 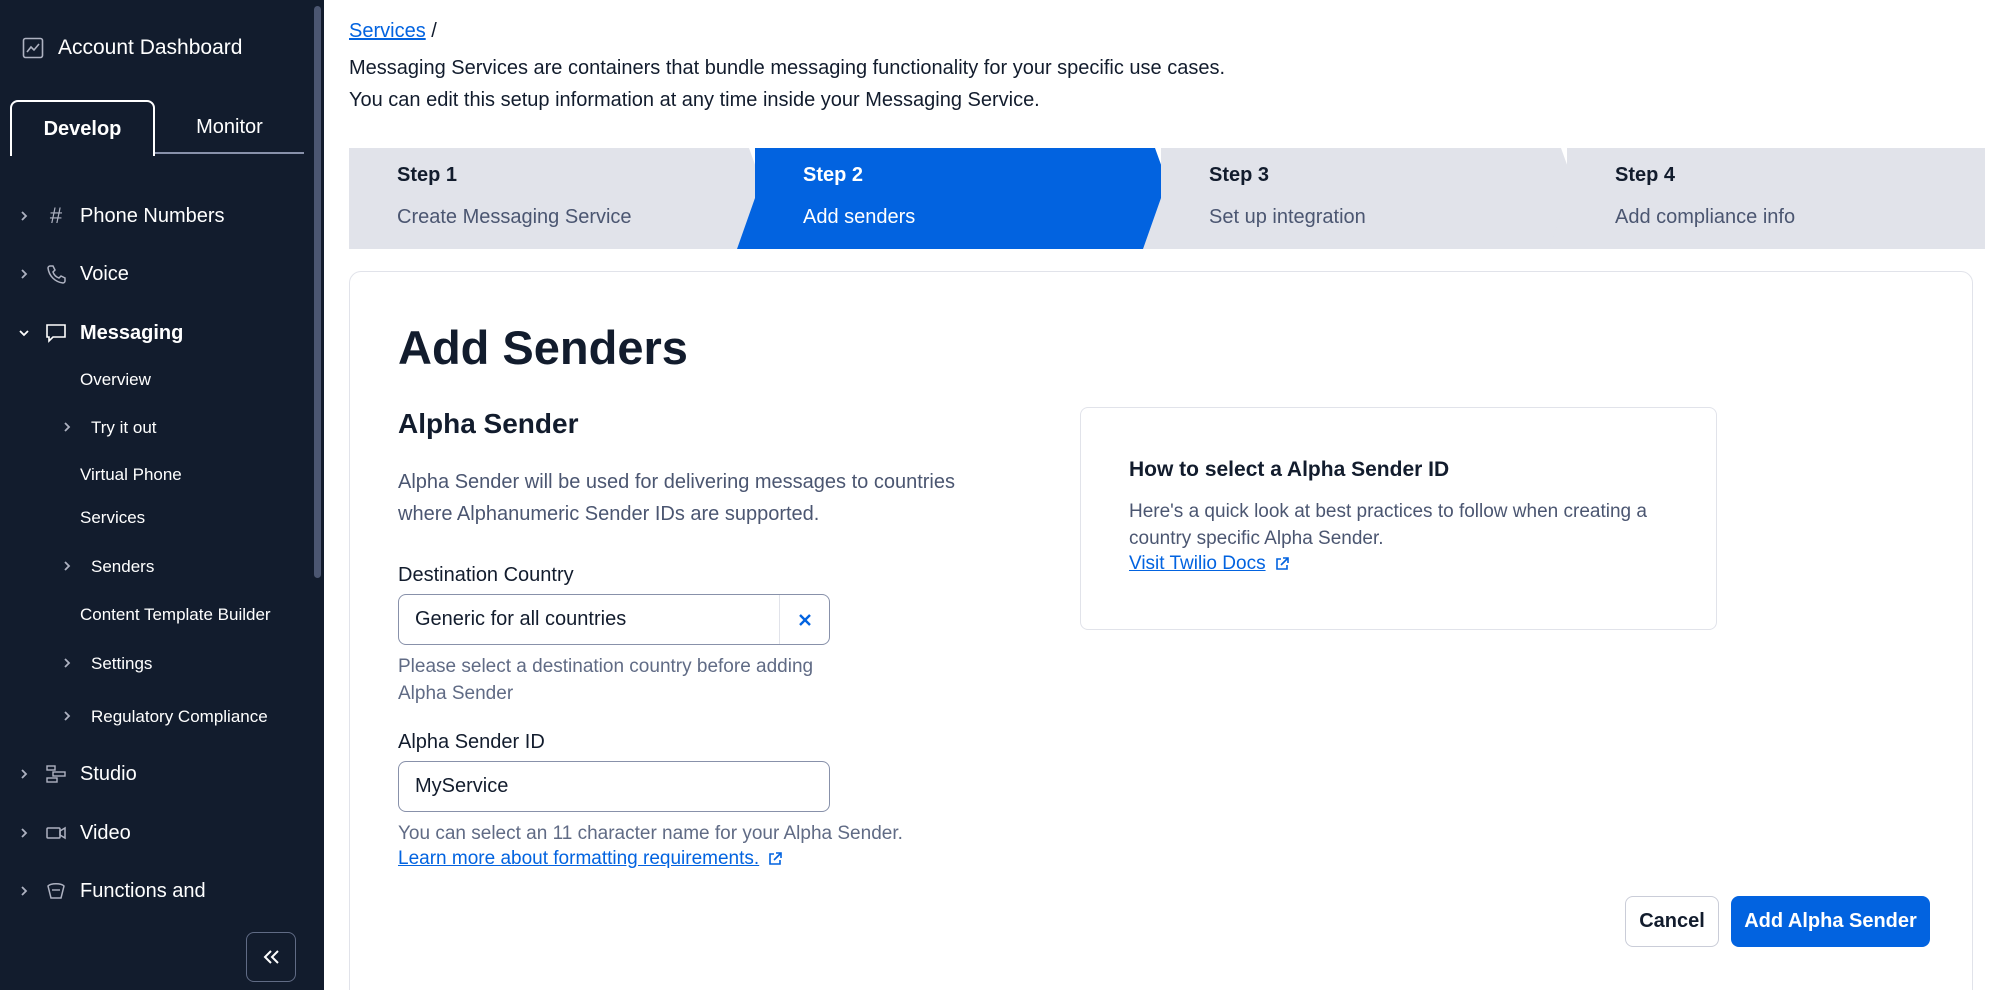 I want to click on alpha-sender-id-value: MyService, so click(x=462, y=786).